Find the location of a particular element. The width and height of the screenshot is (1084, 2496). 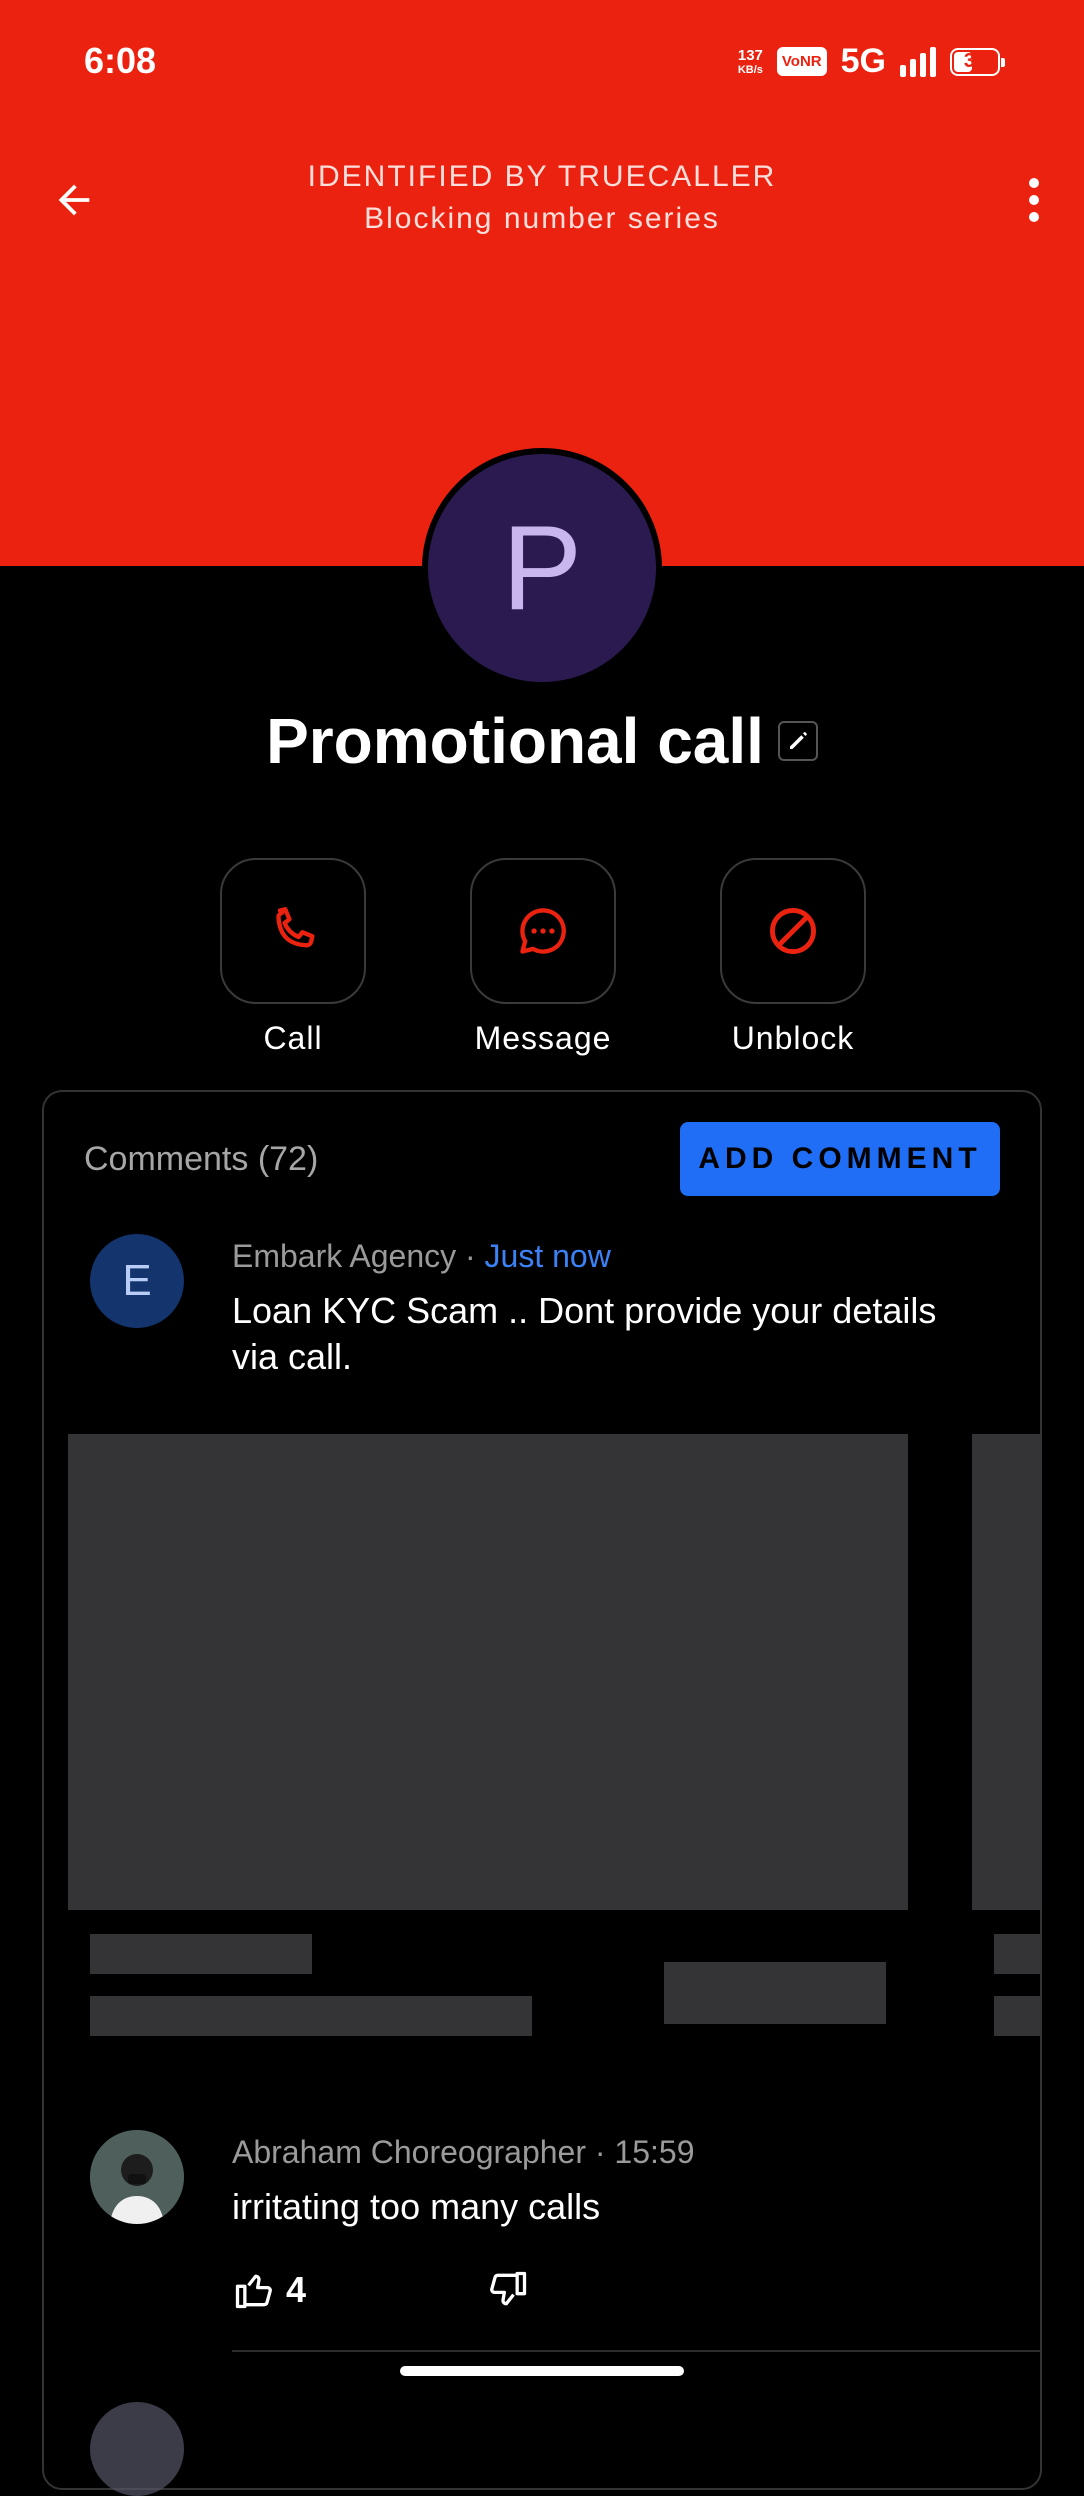

contact-name-row: Promotional call is located at coordinates (542, 741).